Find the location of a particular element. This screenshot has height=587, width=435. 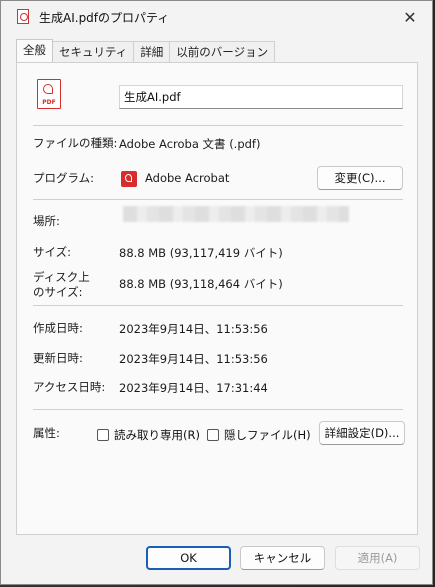

size-value: 88.8 MB (93,117,419 バイト) is located at coordinates (201, 253).